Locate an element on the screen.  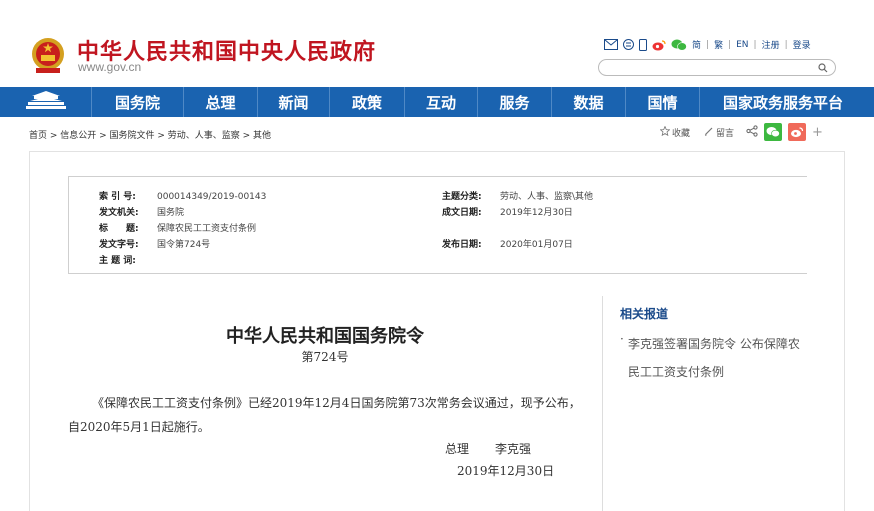
info-value: 2019年12月30日 is located at coordinates (536, 213).